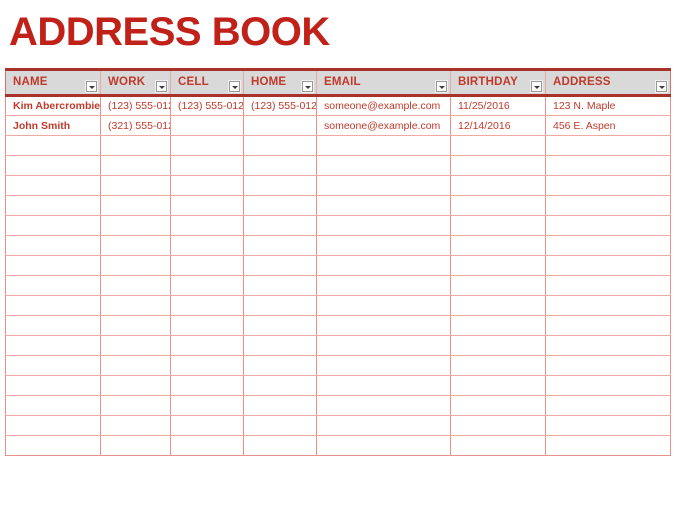  I want to click on cell-home: (123) 555-0123, so click(280, 105).